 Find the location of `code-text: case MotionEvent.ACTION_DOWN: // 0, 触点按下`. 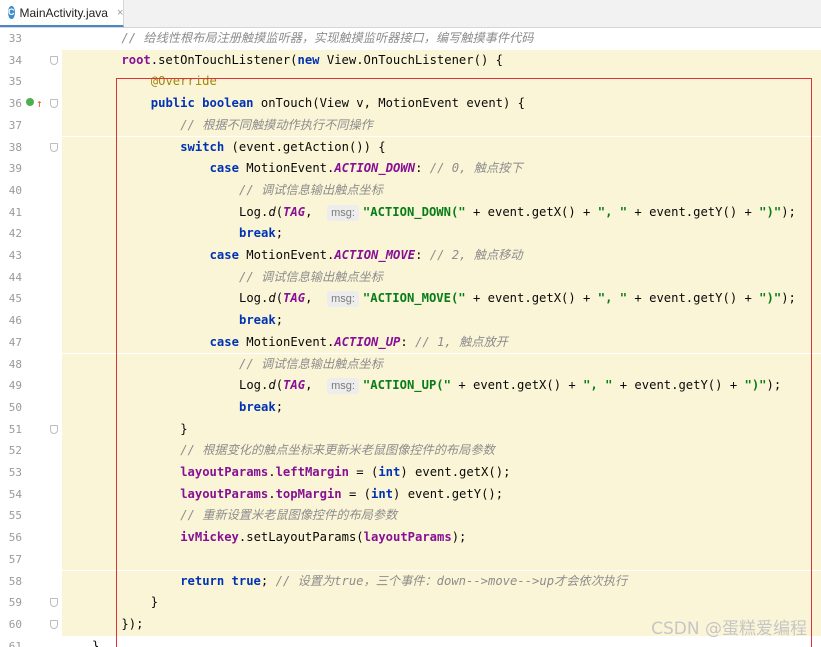

code-text: case MotionEvent.ACTION_DOWN: // 0, 触点按下 is located at coordinates (366, 169).